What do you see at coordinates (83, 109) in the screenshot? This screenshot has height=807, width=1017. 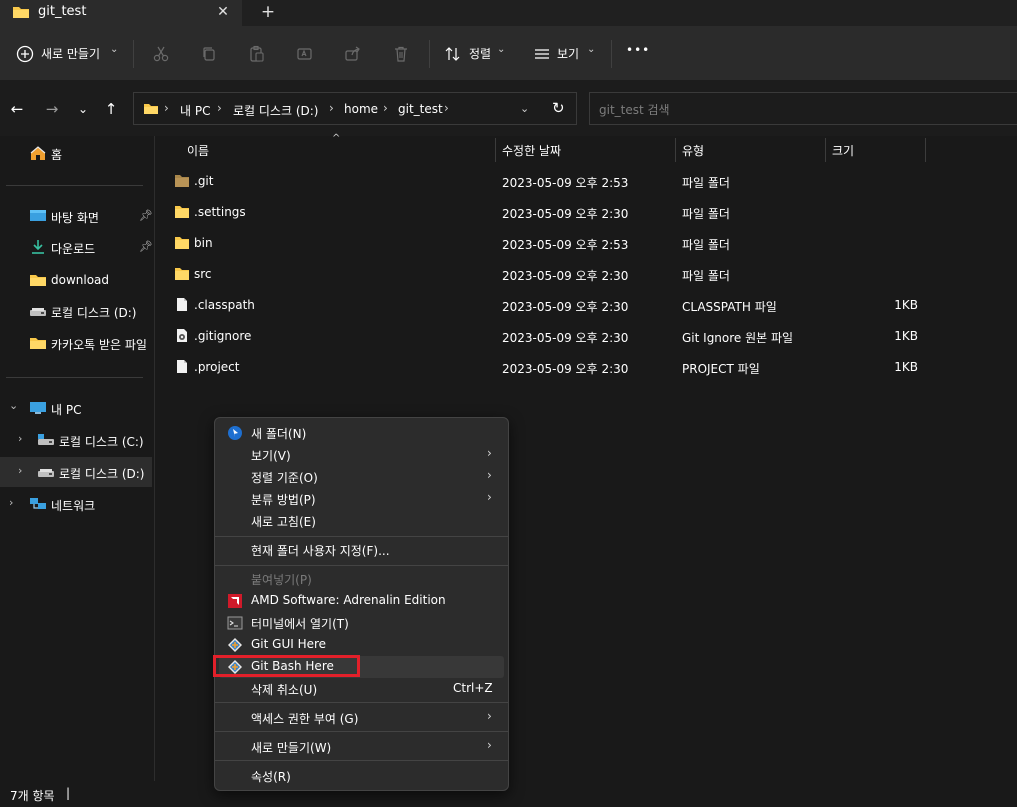 I see `recent-locations-chevron-icon: ⌄` at bounding box center [83, 109].